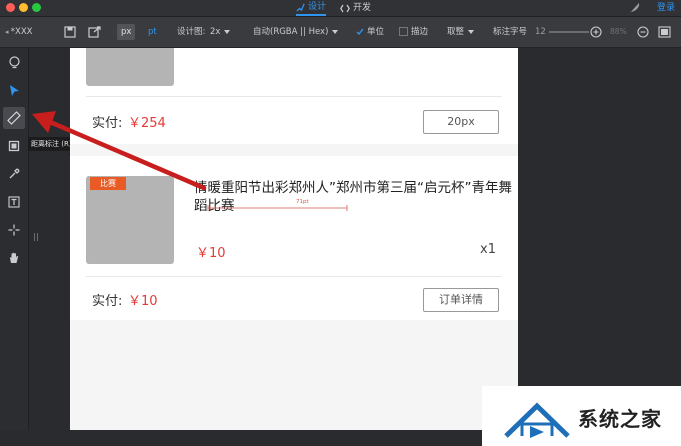 Image resolution: width=681 pixels, height=446 pixels. Describe the element at coordinates (317, 7) in the screenshot. I see `tab-design-label: 设计` at that location.